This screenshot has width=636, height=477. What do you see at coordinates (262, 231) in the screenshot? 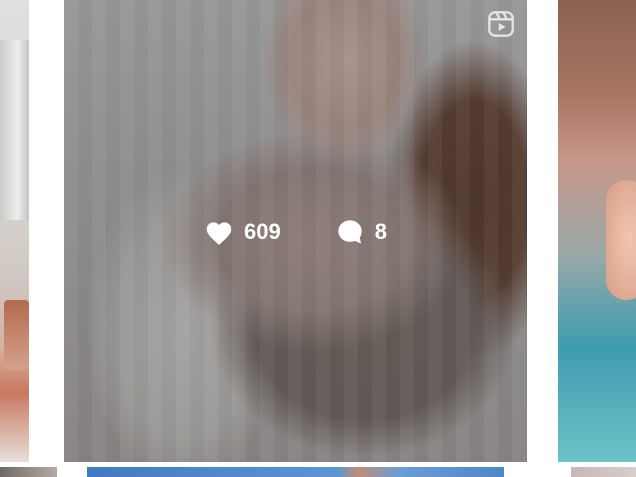
I see `likes-count: 609` at bounding box center [262, 231].